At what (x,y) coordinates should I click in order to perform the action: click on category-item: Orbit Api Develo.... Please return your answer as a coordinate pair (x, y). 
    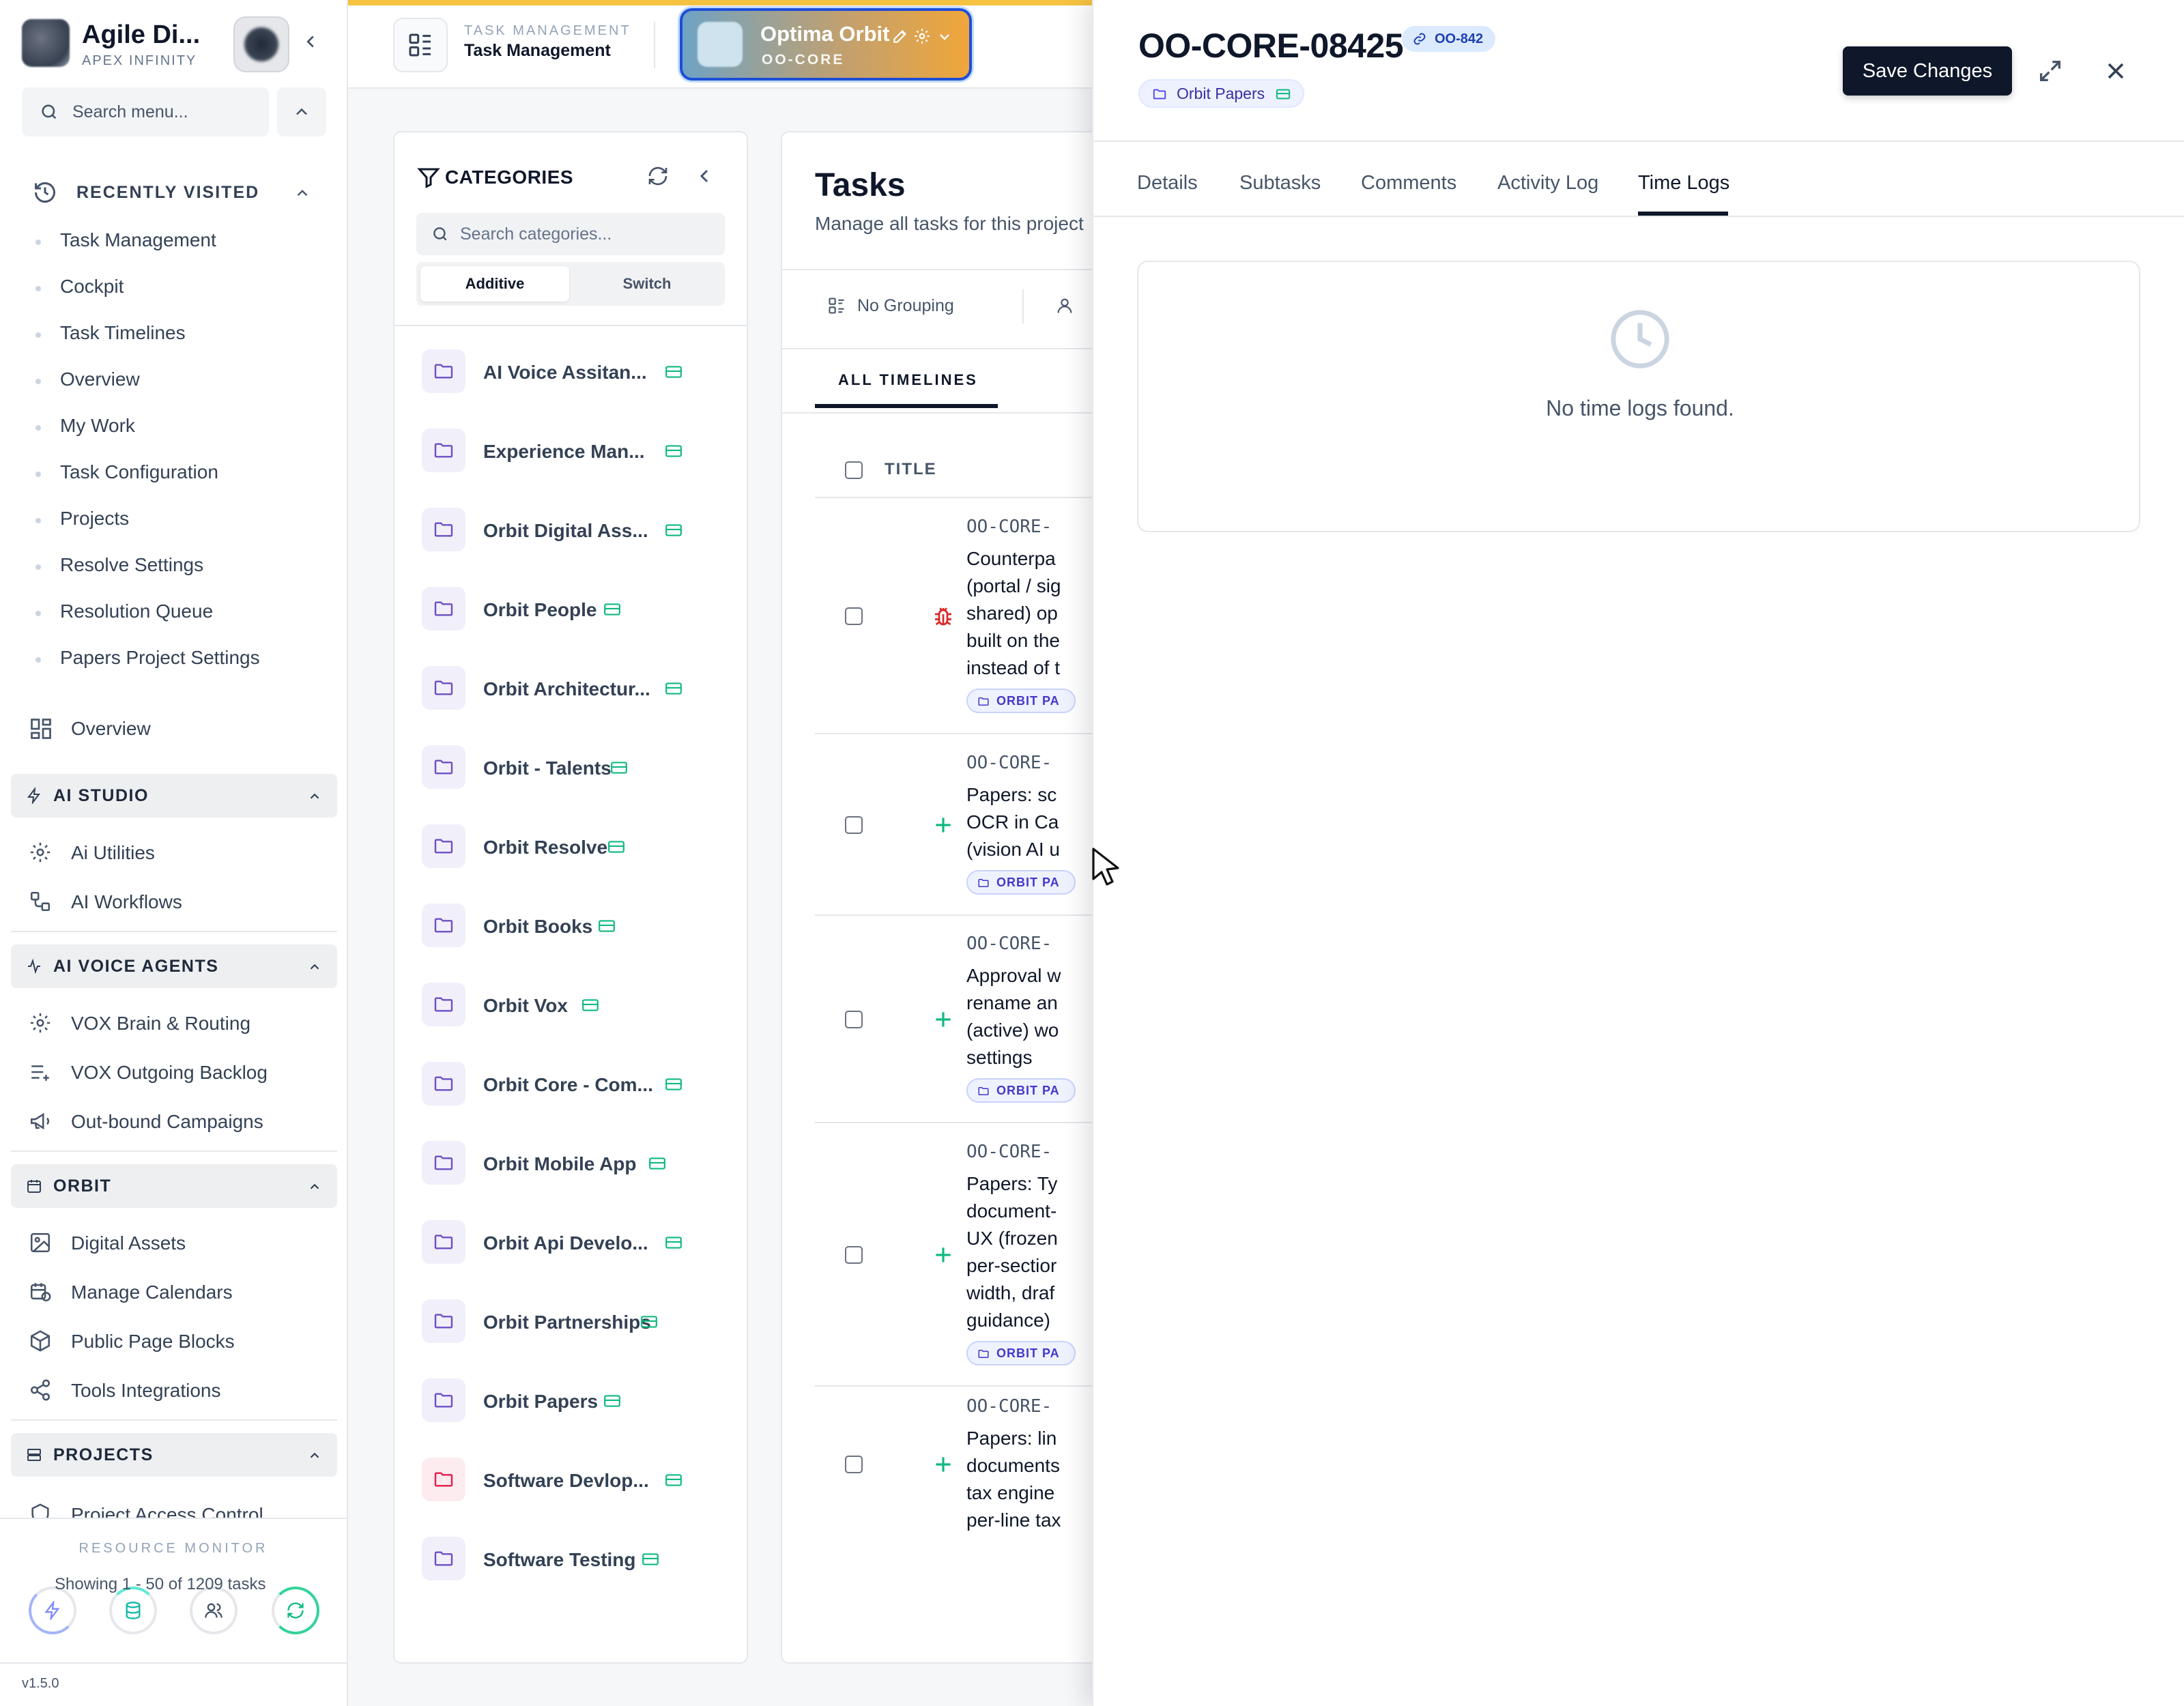
    Looking at the image, I should click on (579, 1243).